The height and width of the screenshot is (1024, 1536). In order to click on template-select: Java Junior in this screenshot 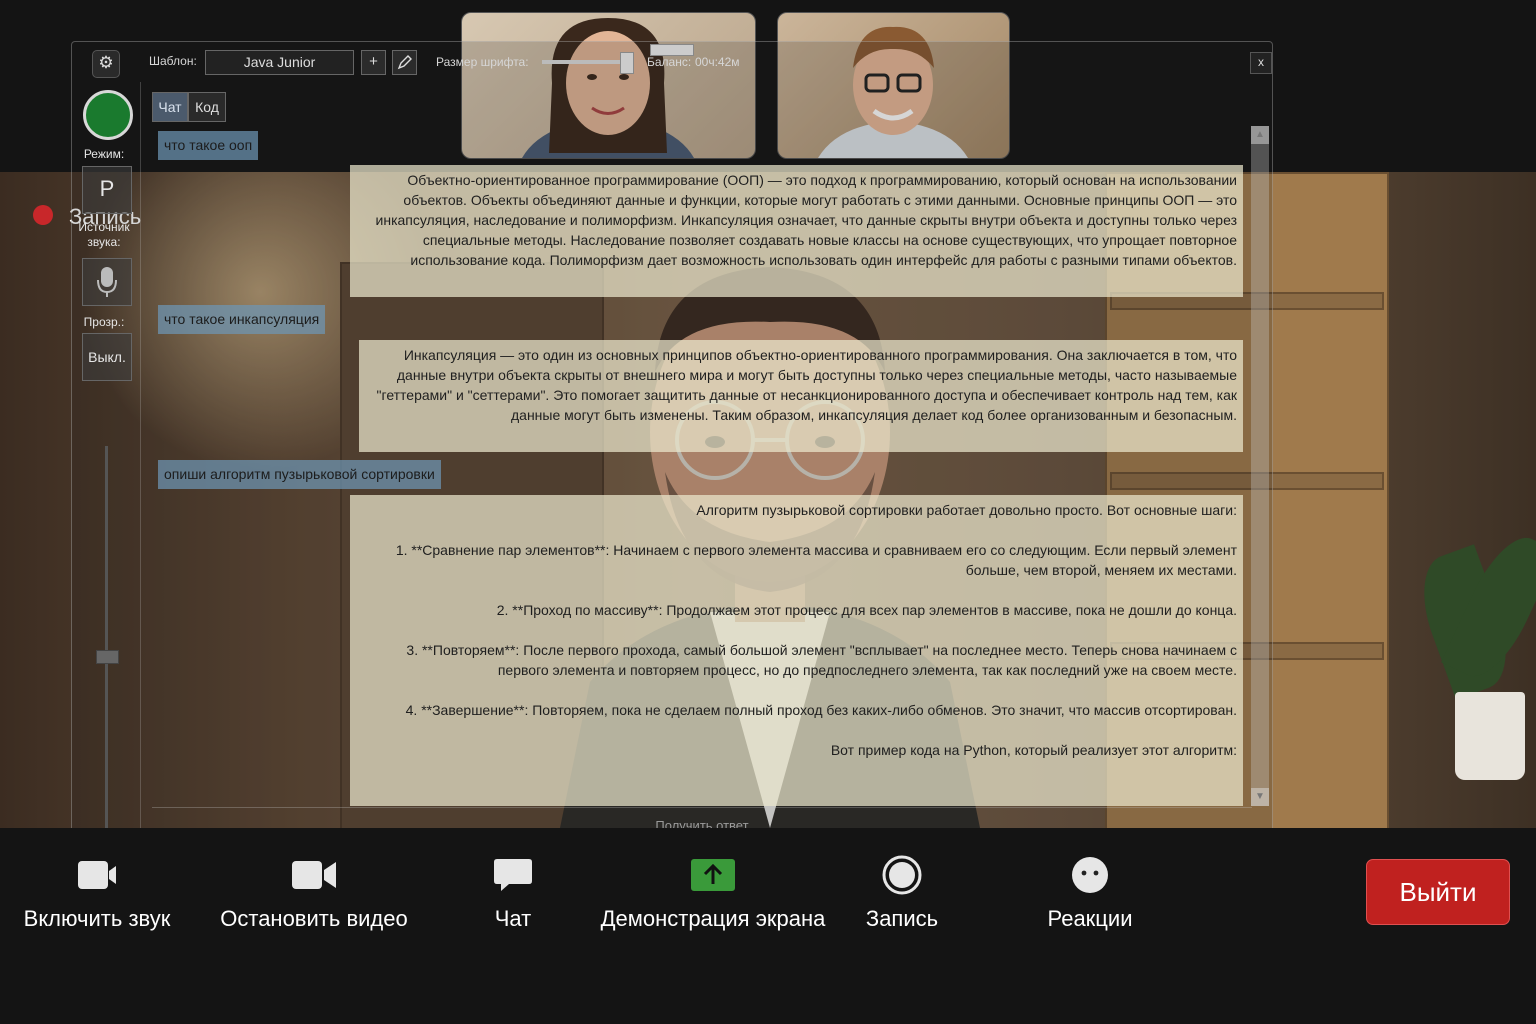, I will do `click(279, 62)`.